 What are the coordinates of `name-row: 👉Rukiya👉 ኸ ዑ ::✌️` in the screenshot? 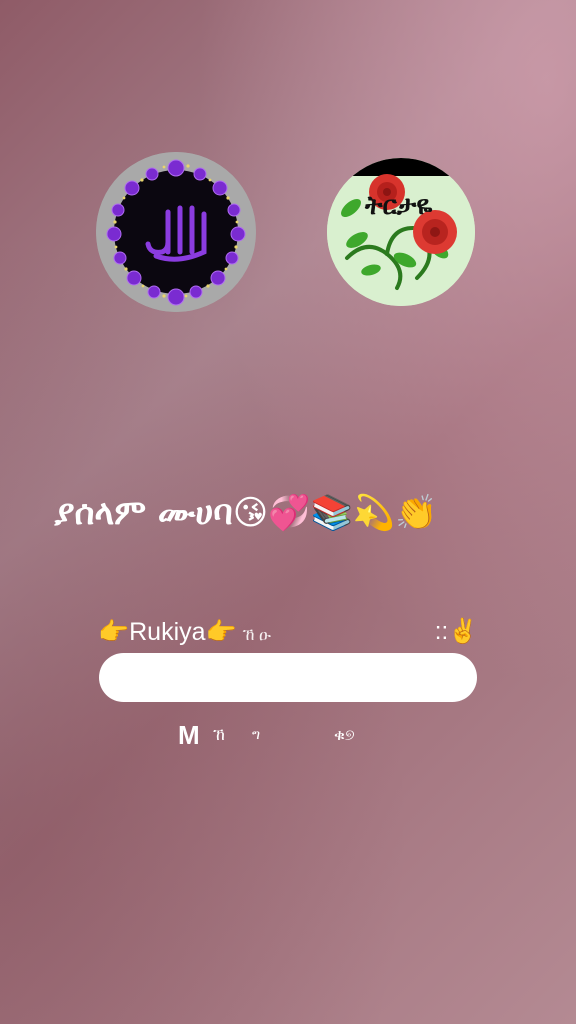 It's located at (288, 632).